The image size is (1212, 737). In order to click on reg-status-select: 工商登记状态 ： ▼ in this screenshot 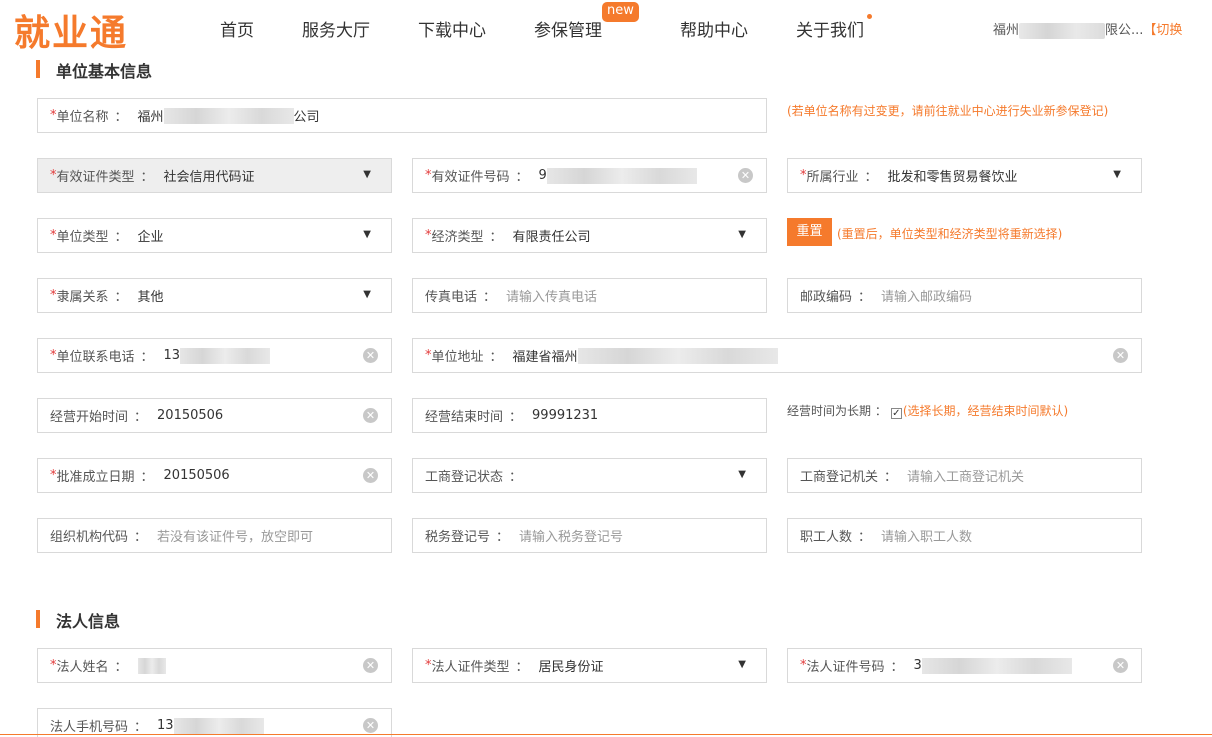, I will do `click(589, 475)`.